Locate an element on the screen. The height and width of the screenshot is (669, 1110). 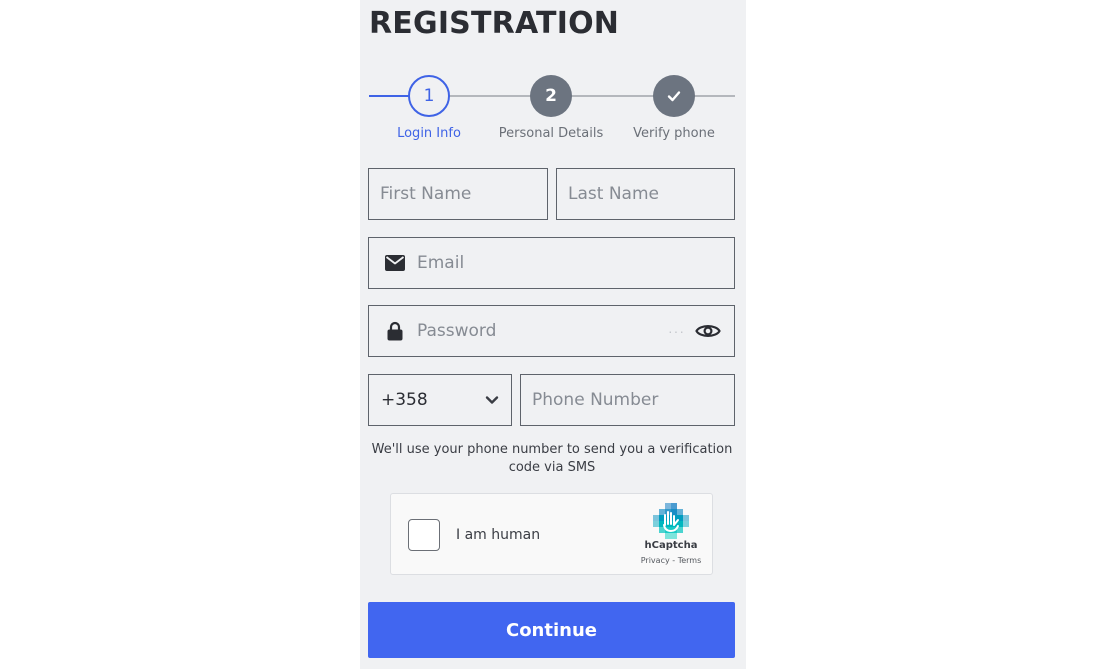
check-icon is located at coordinates (674, 96).